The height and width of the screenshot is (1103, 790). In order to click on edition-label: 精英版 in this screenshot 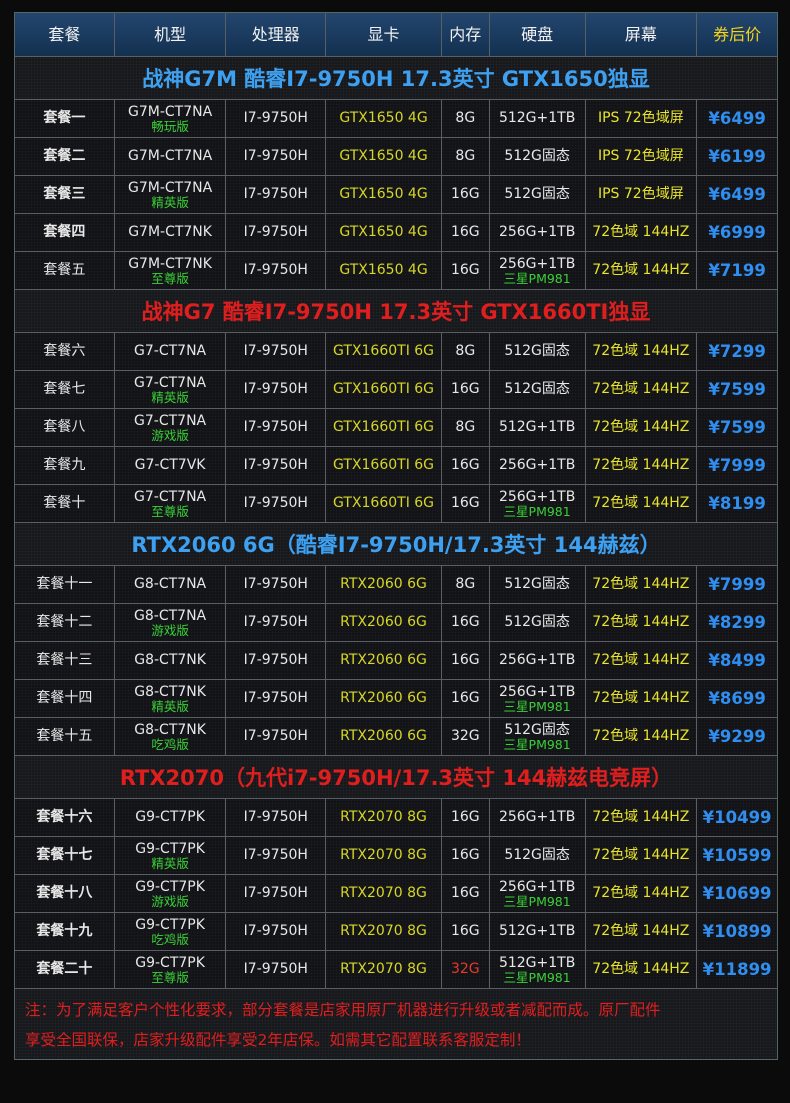, I will do `click(170, 397)`.